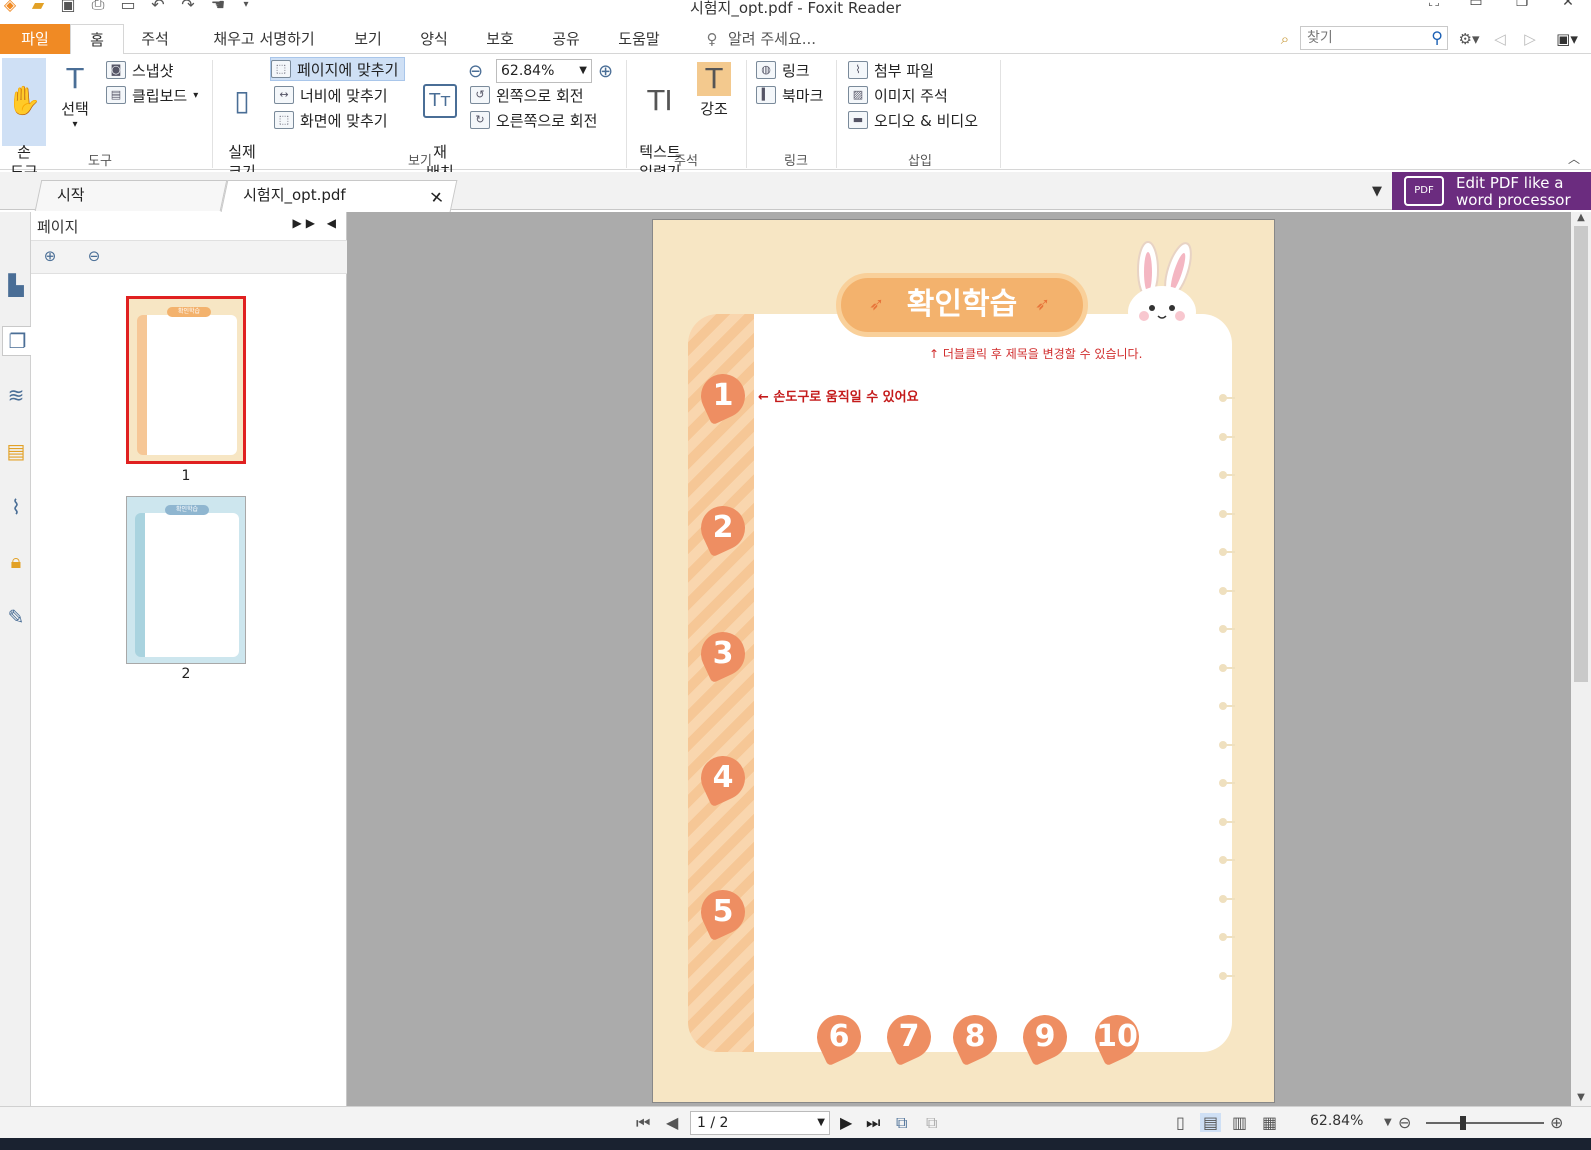 This screenshot has height=1150, width=1591. What do you see at coordinates (50, 258) in the screenshot?
I see `enlarge-thumbnail-icon: ⊕` at bounding box center [50, 258].